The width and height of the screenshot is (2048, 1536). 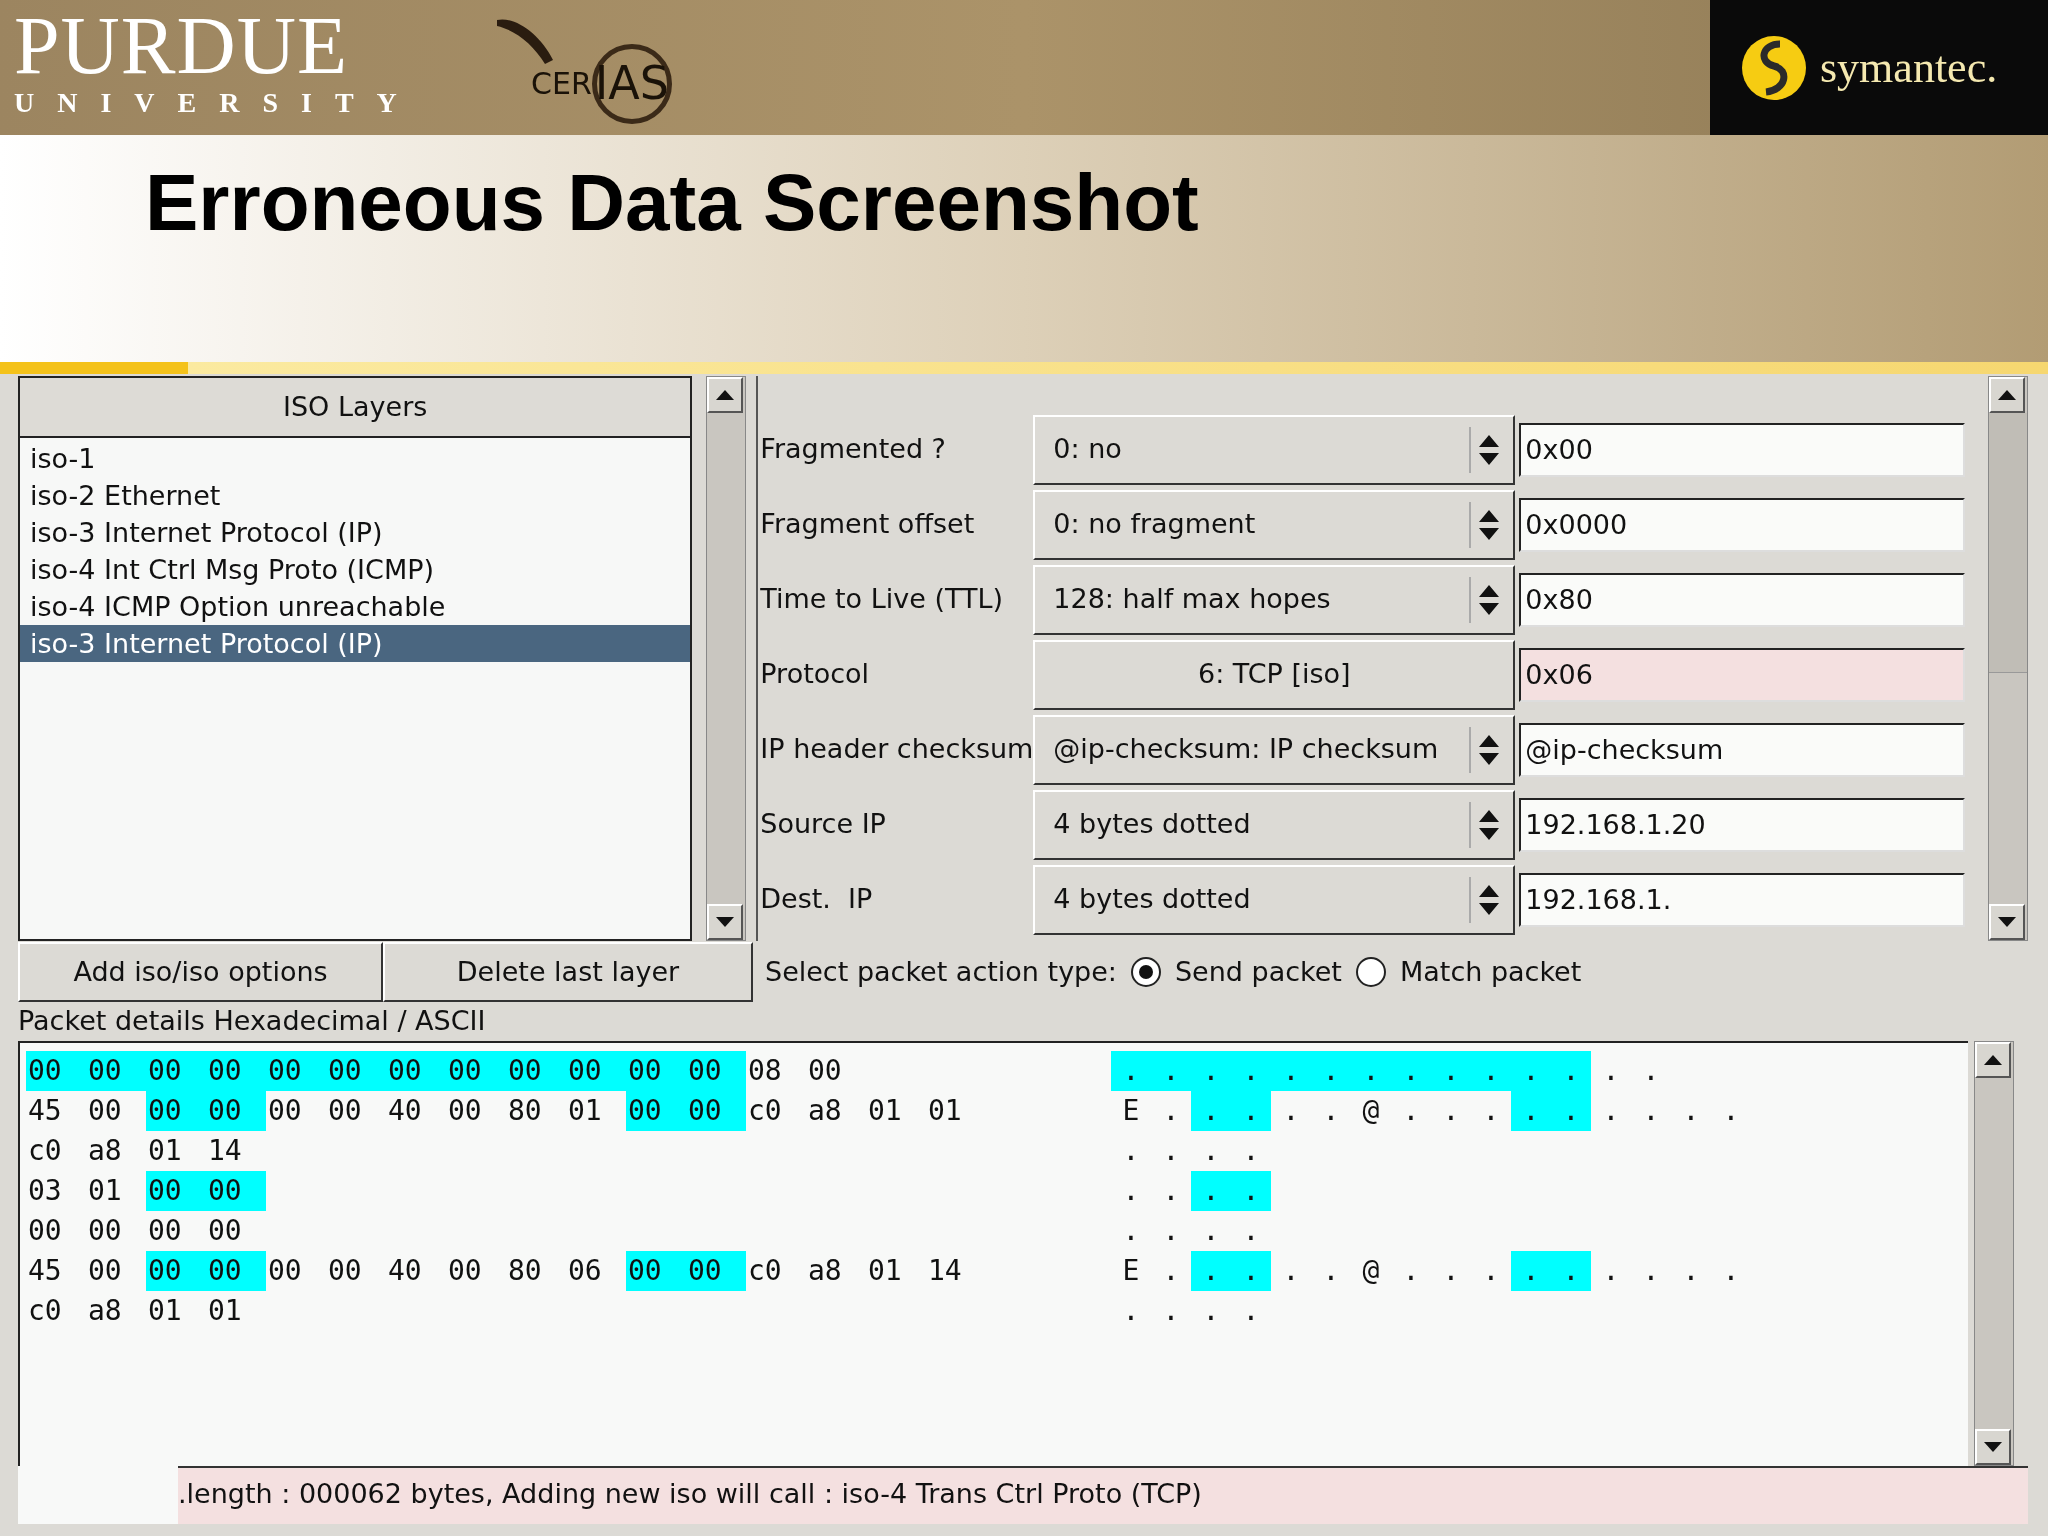 What do you see at coordinates (1274, 449) in the screenshot?
I see `spinner-dropdown: 0: no` at bounding box center [1274, 449].